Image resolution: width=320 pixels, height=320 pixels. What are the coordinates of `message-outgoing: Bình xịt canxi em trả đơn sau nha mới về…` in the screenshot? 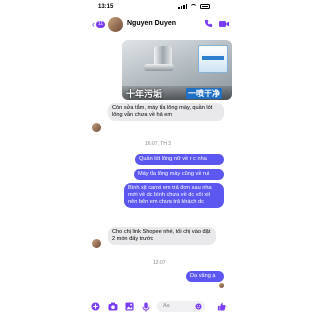 It's located at (174, 195).